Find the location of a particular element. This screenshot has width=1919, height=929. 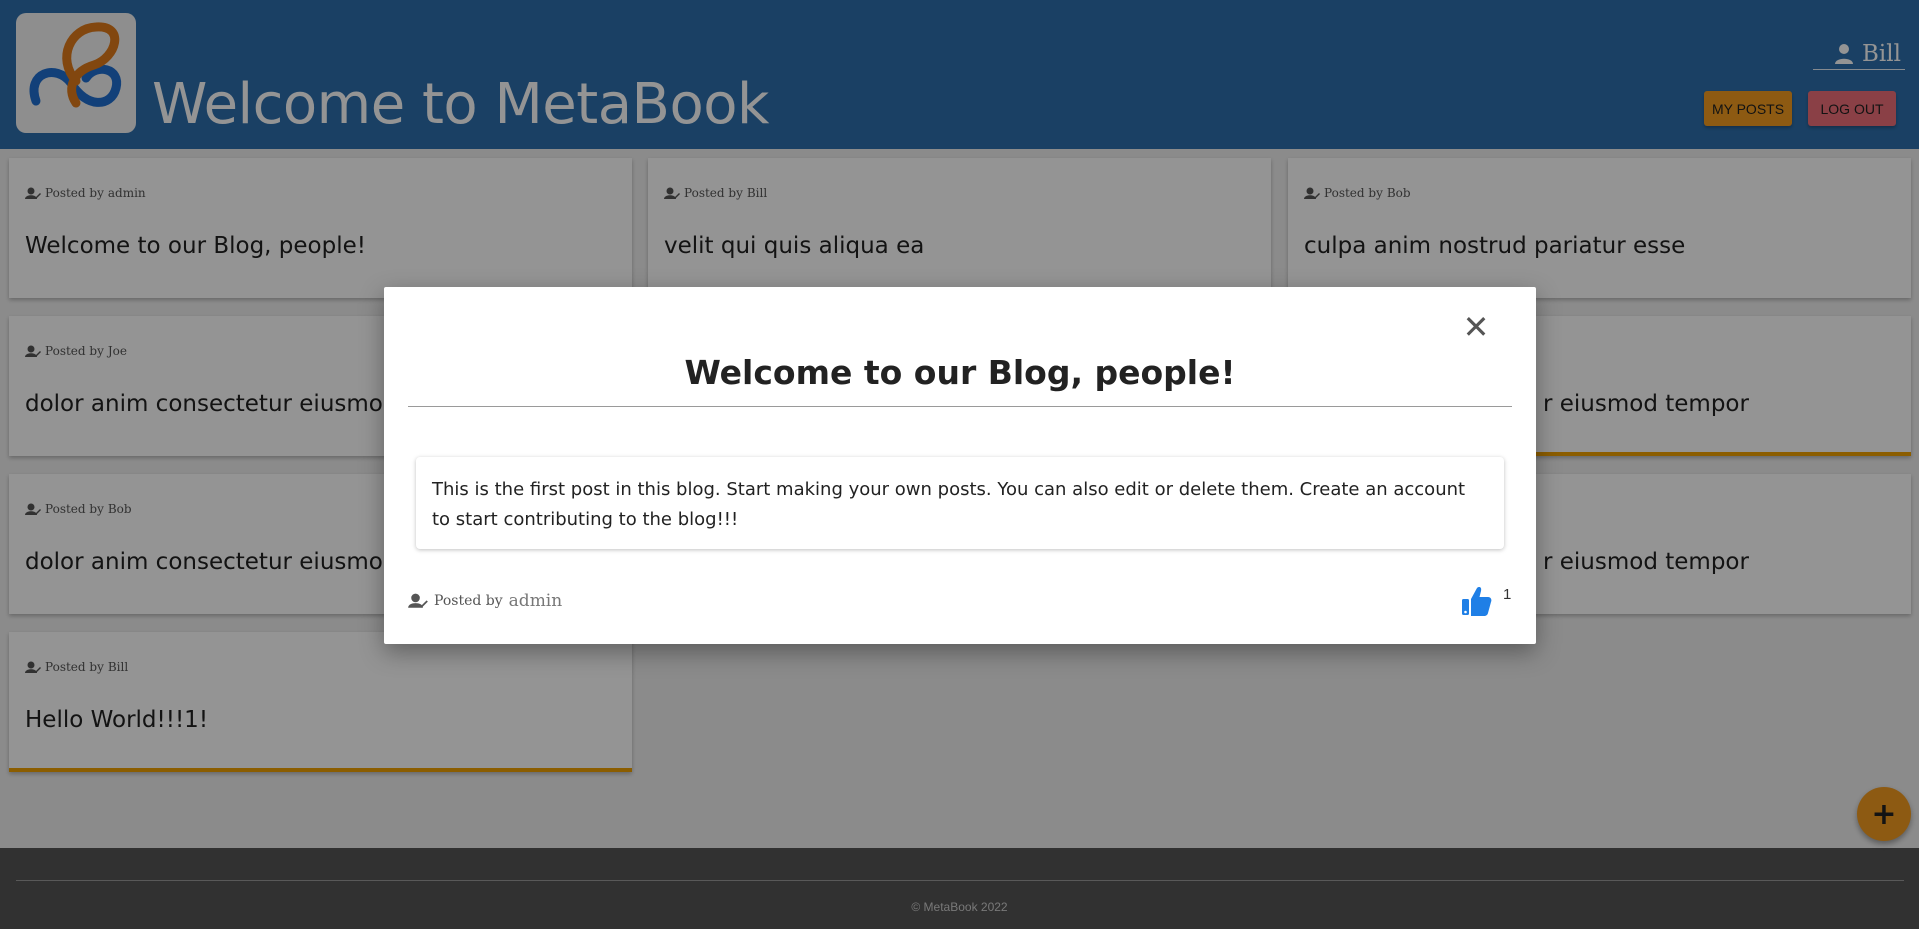

modal-title: Welcome to our Blog, people! is located at coordinates (960, 372).